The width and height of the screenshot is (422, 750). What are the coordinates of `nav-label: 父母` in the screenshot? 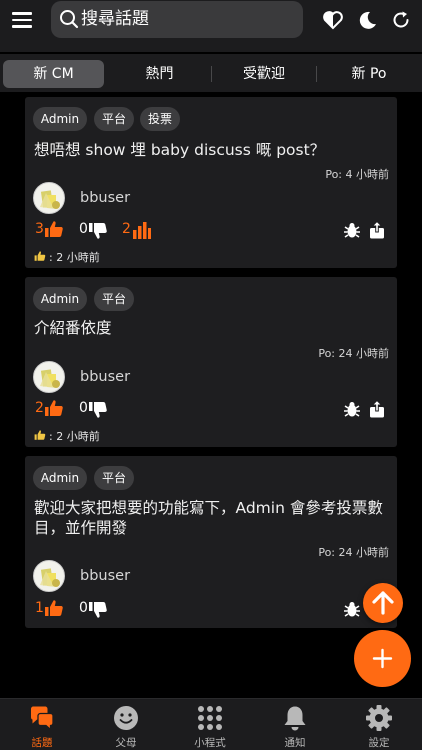 It's located at (126, 743).